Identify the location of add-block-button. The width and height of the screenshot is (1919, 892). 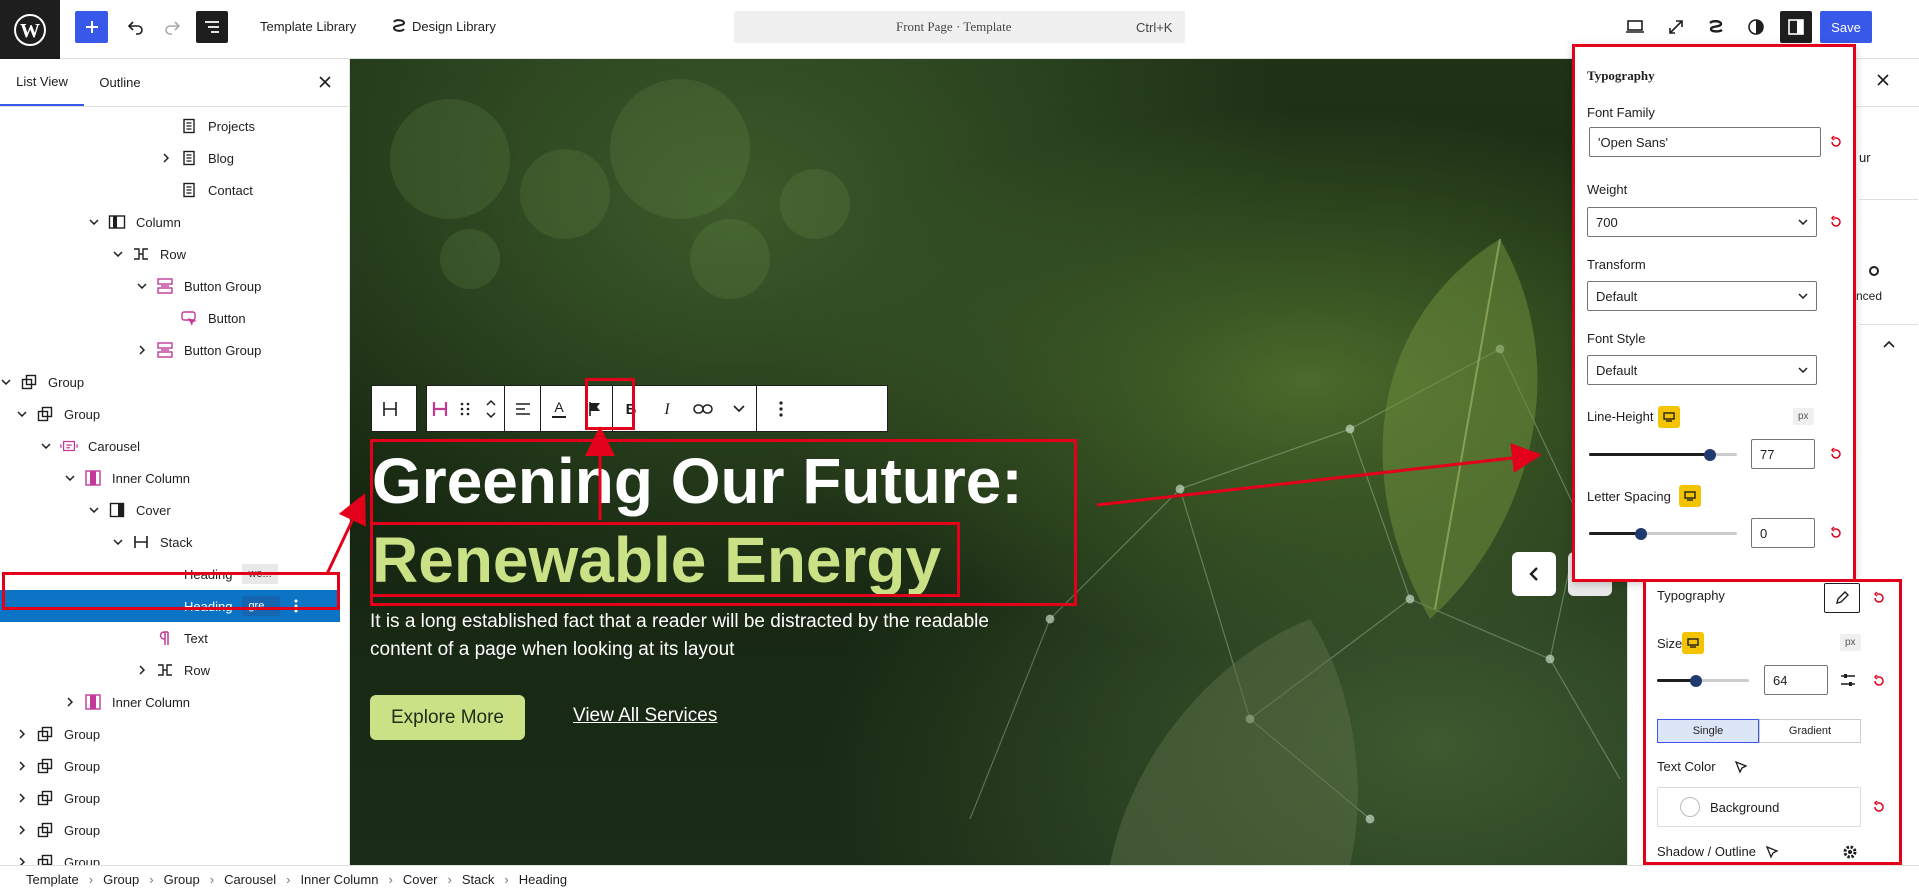
(91, 27).